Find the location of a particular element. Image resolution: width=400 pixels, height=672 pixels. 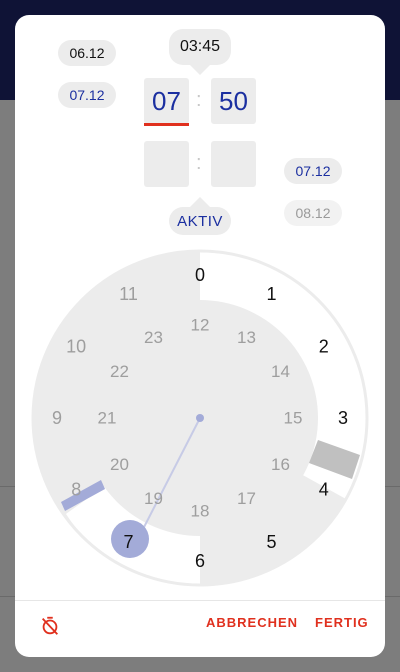

clock-hour-label: 10 is located at coordinates (76, 347).